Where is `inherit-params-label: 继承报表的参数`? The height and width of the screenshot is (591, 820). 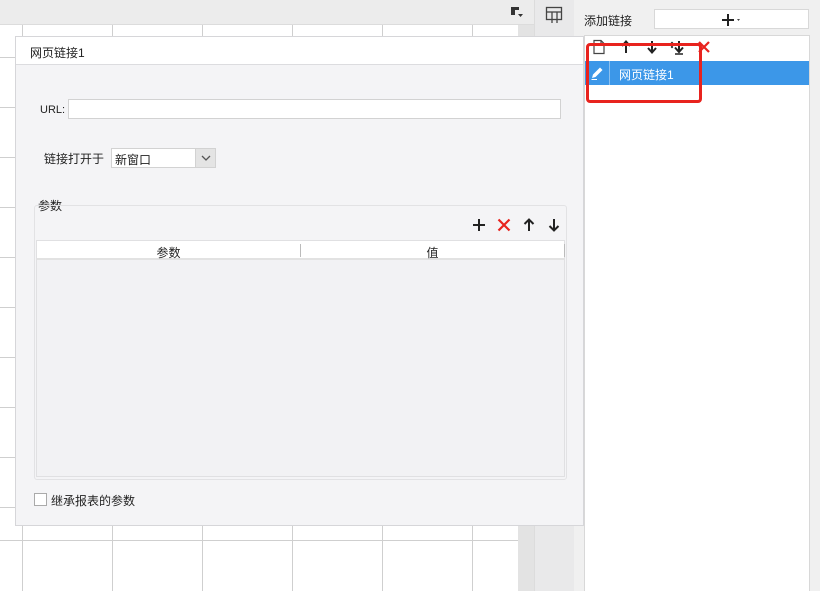 inherit-params-label: 继承报表的参数 is located at coordinates (93, 500).